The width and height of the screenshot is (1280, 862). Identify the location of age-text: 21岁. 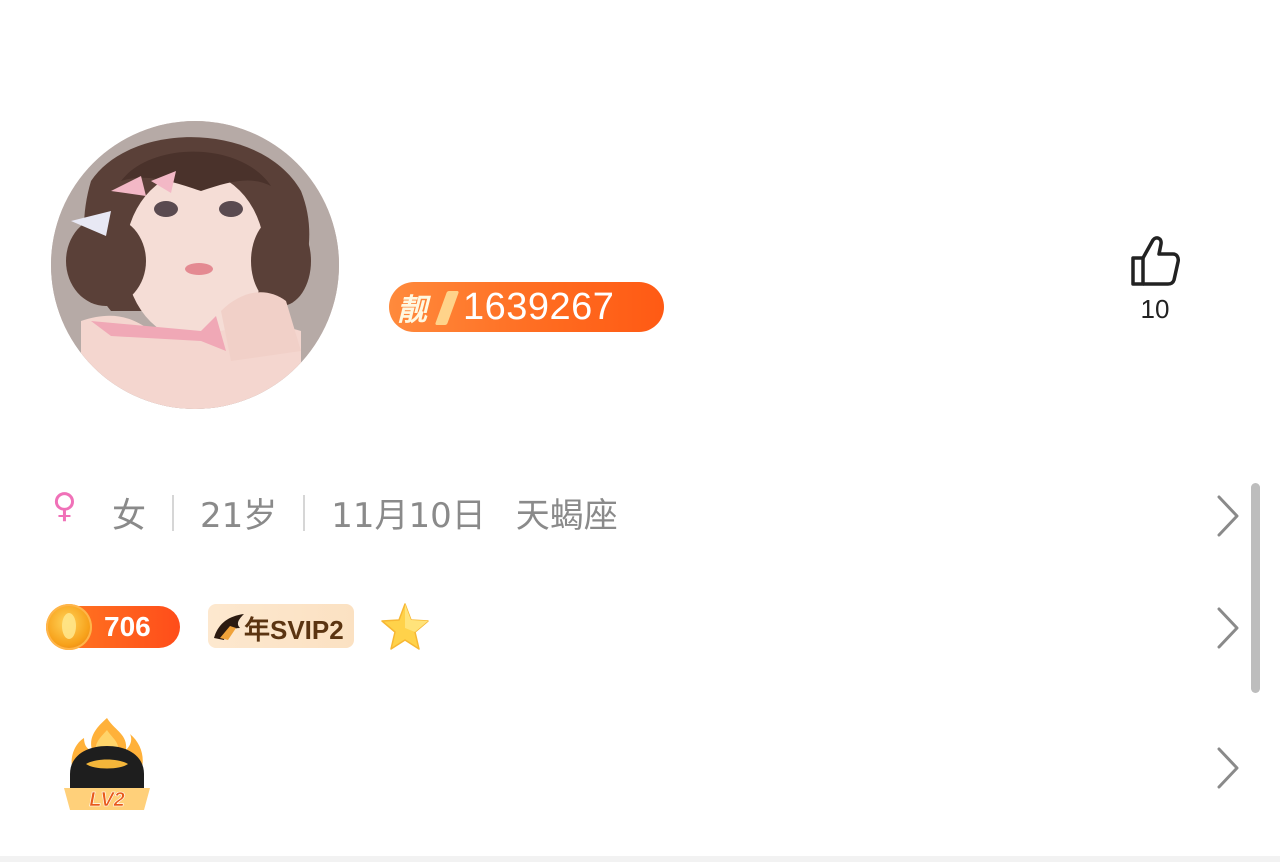
(239, 516).